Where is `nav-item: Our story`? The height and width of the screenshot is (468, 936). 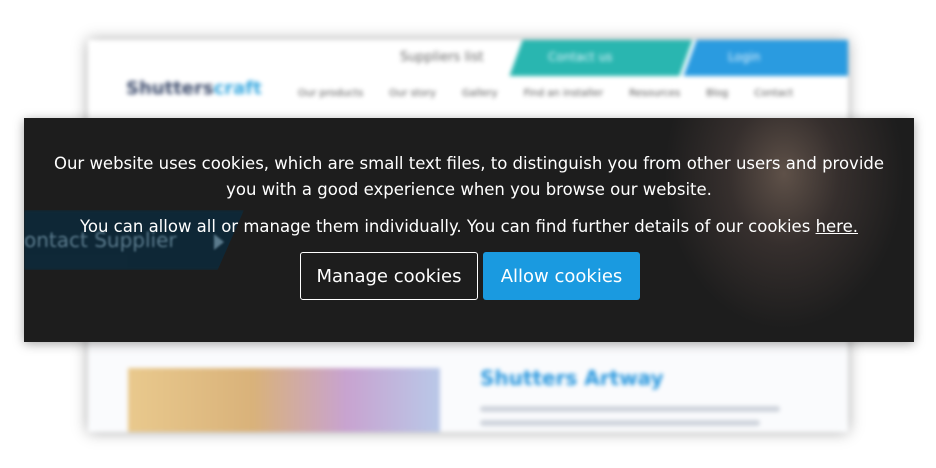
nav-item: Our story is located at coordinates (412, 93).